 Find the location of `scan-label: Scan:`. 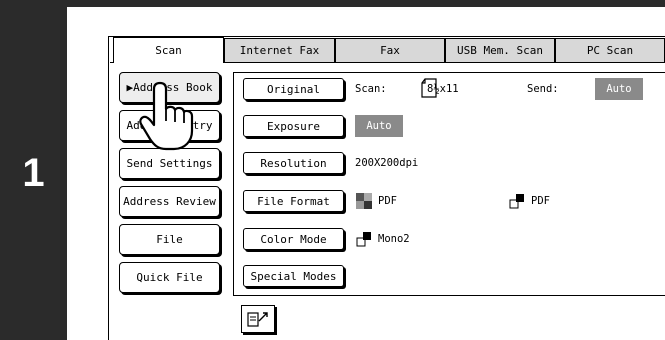

scan-label: Scan: is located at coordinates (371, 89).